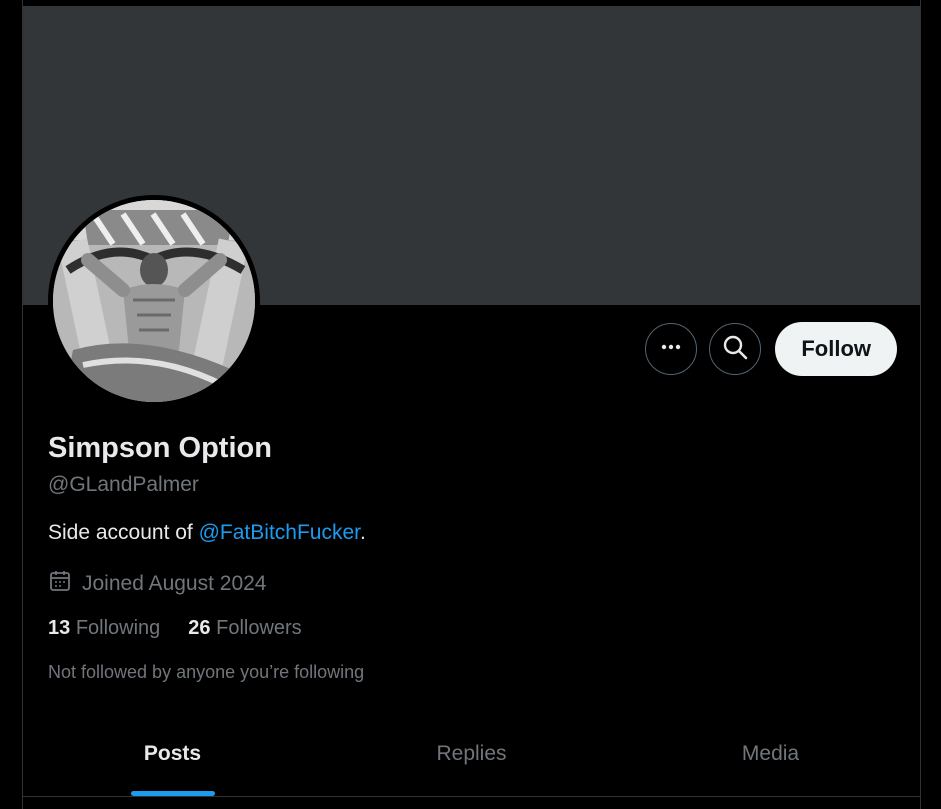 Image resolution: width=941 pixels, height=809 pixels. I want to click on profile-tabs: Posts Replies Media, so click(471, 762).